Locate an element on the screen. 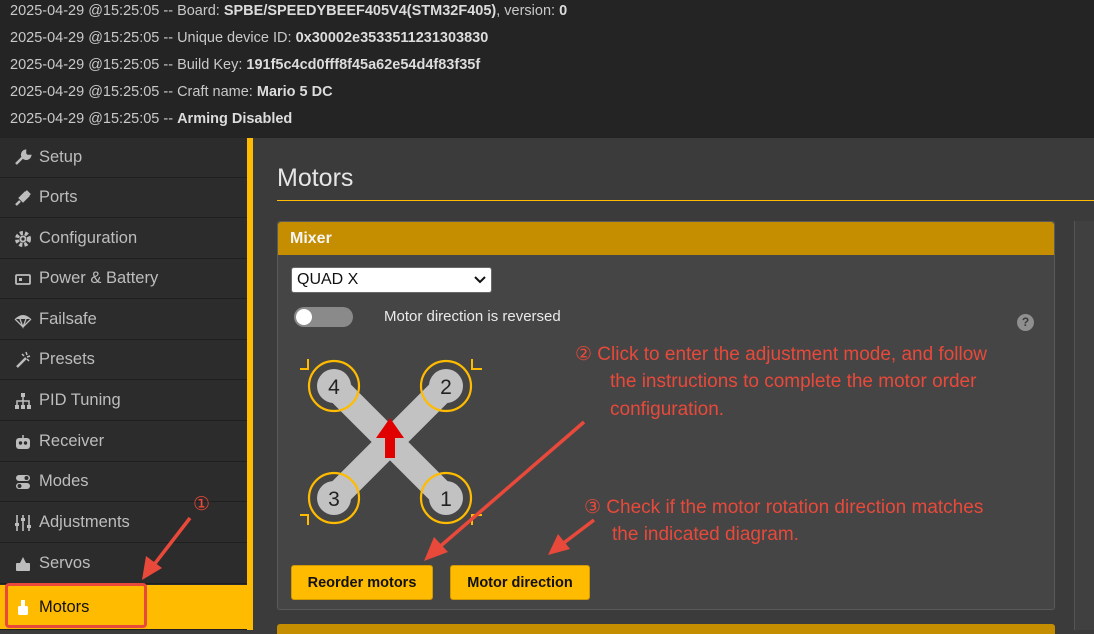 This screenshot has height=634, width=1094. annotation-arrows is located at coordinates (369, 500).